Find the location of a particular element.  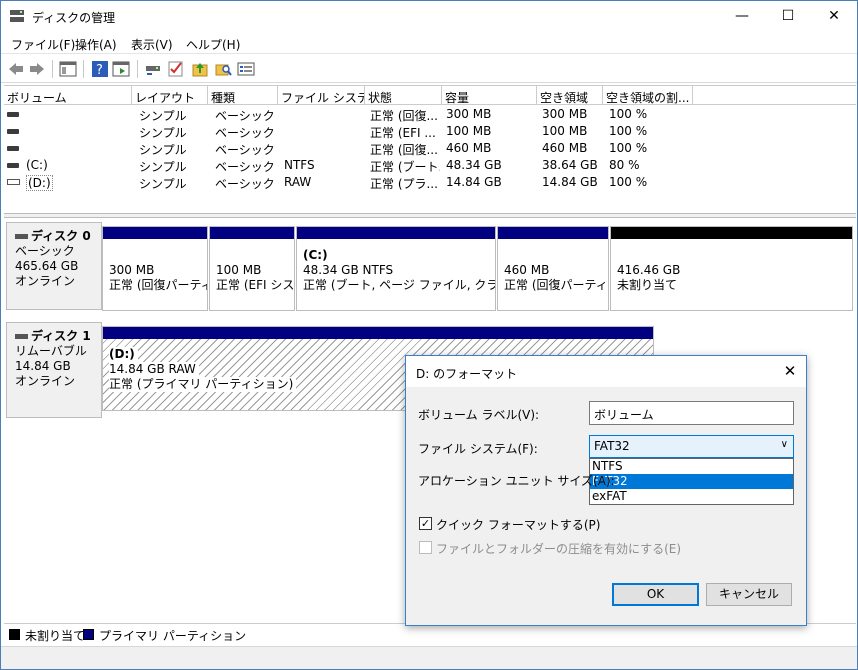

disk-icon is located at coordinates (21, 236).